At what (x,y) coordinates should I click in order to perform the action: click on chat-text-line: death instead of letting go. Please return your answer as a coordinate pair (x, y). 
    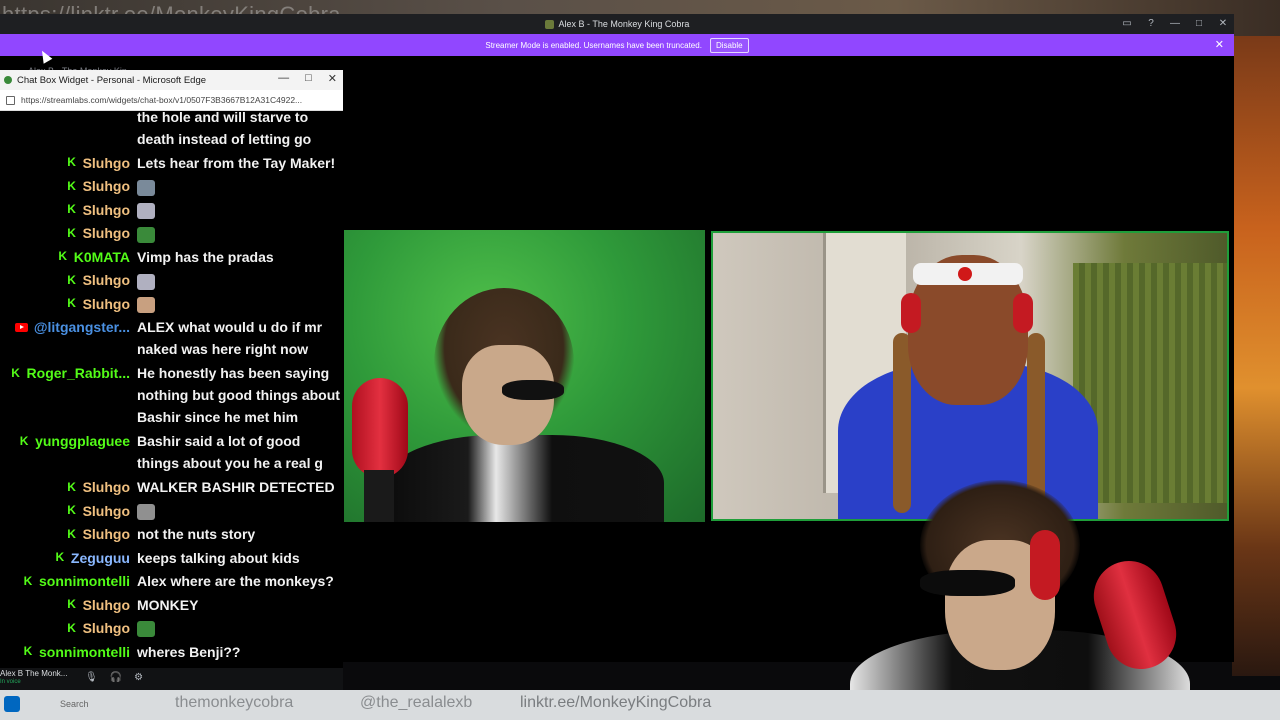
    Looking at the image, I should click on (224, 139).